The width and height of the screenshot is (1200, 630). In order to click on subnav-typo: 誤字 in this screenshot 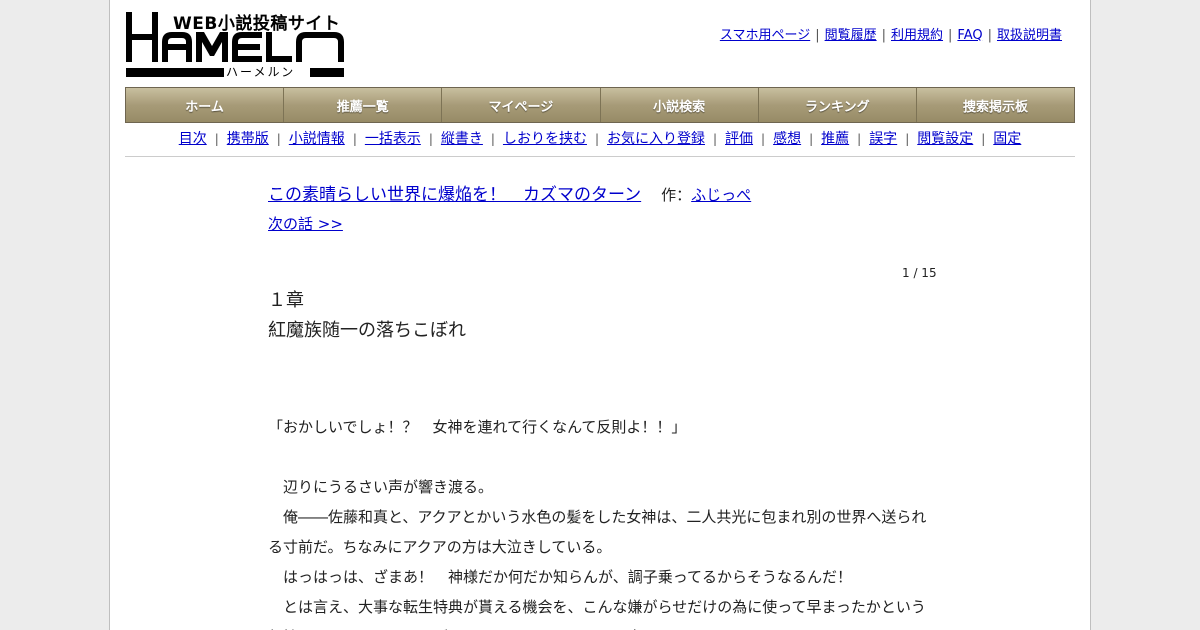, I will do `click(883, 139)`.